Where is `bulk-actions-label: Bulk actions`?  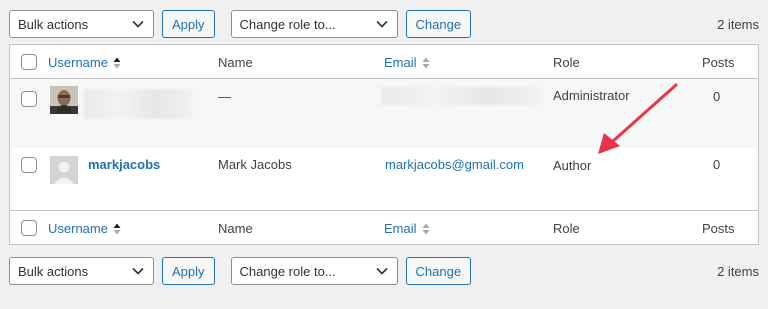 bulk-actions-label: Bulk actions is located at coordinates (53, 271).